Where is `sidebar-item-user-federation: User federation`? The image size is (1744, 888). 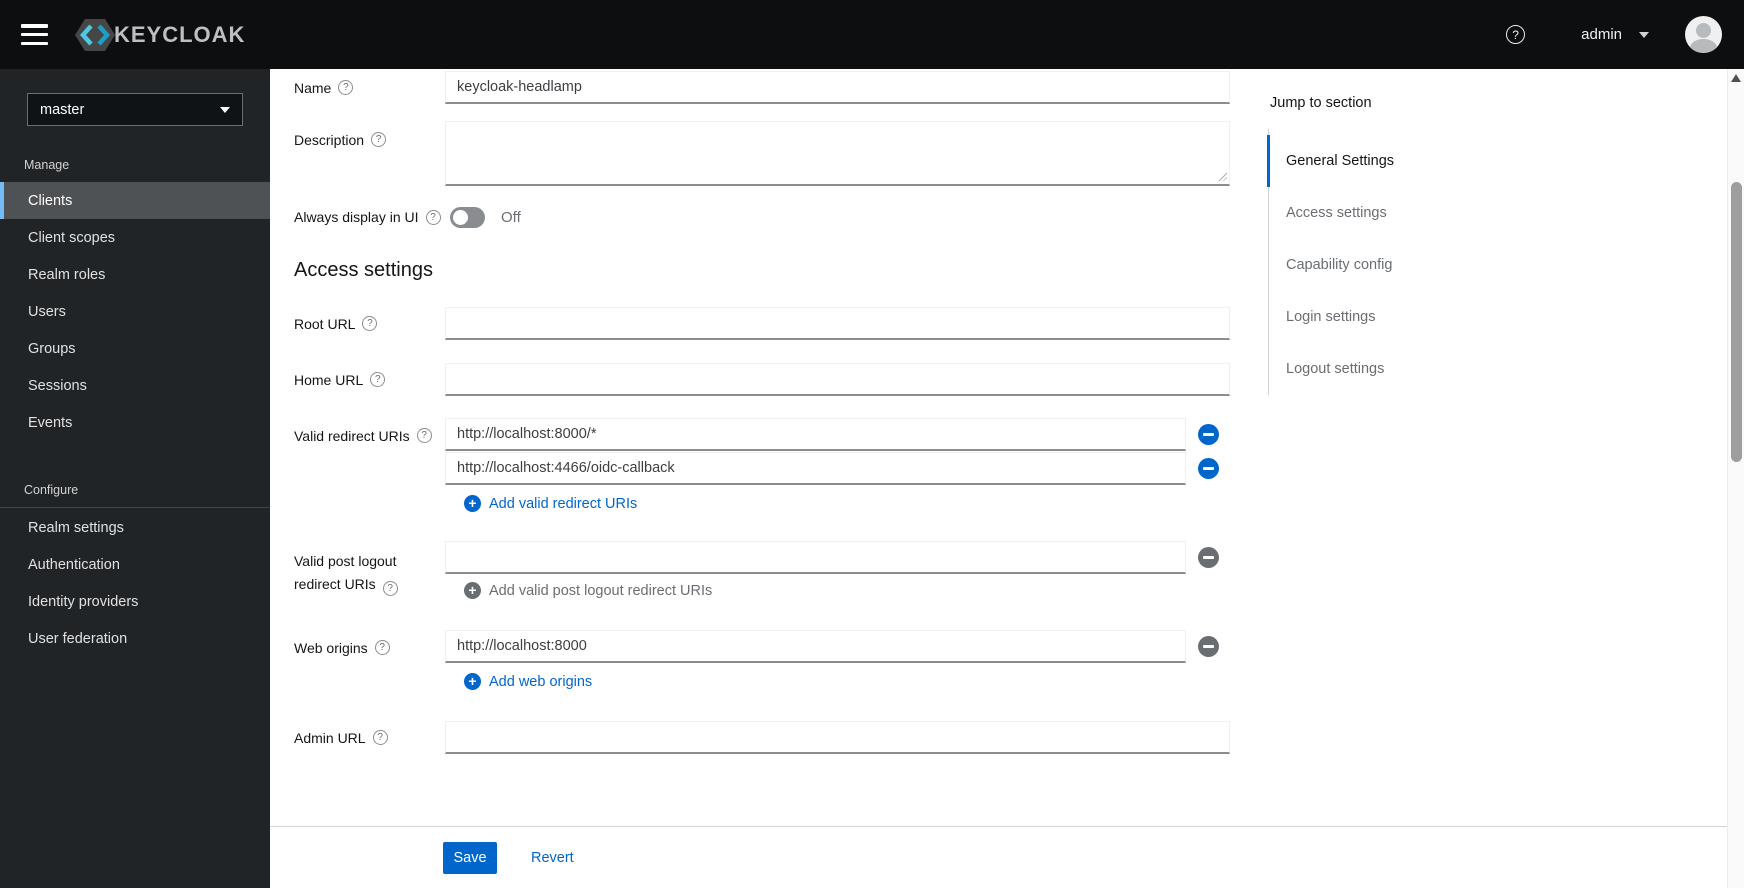
sidebar-item-user-federation: User federation is located at coordinates (135, 638).